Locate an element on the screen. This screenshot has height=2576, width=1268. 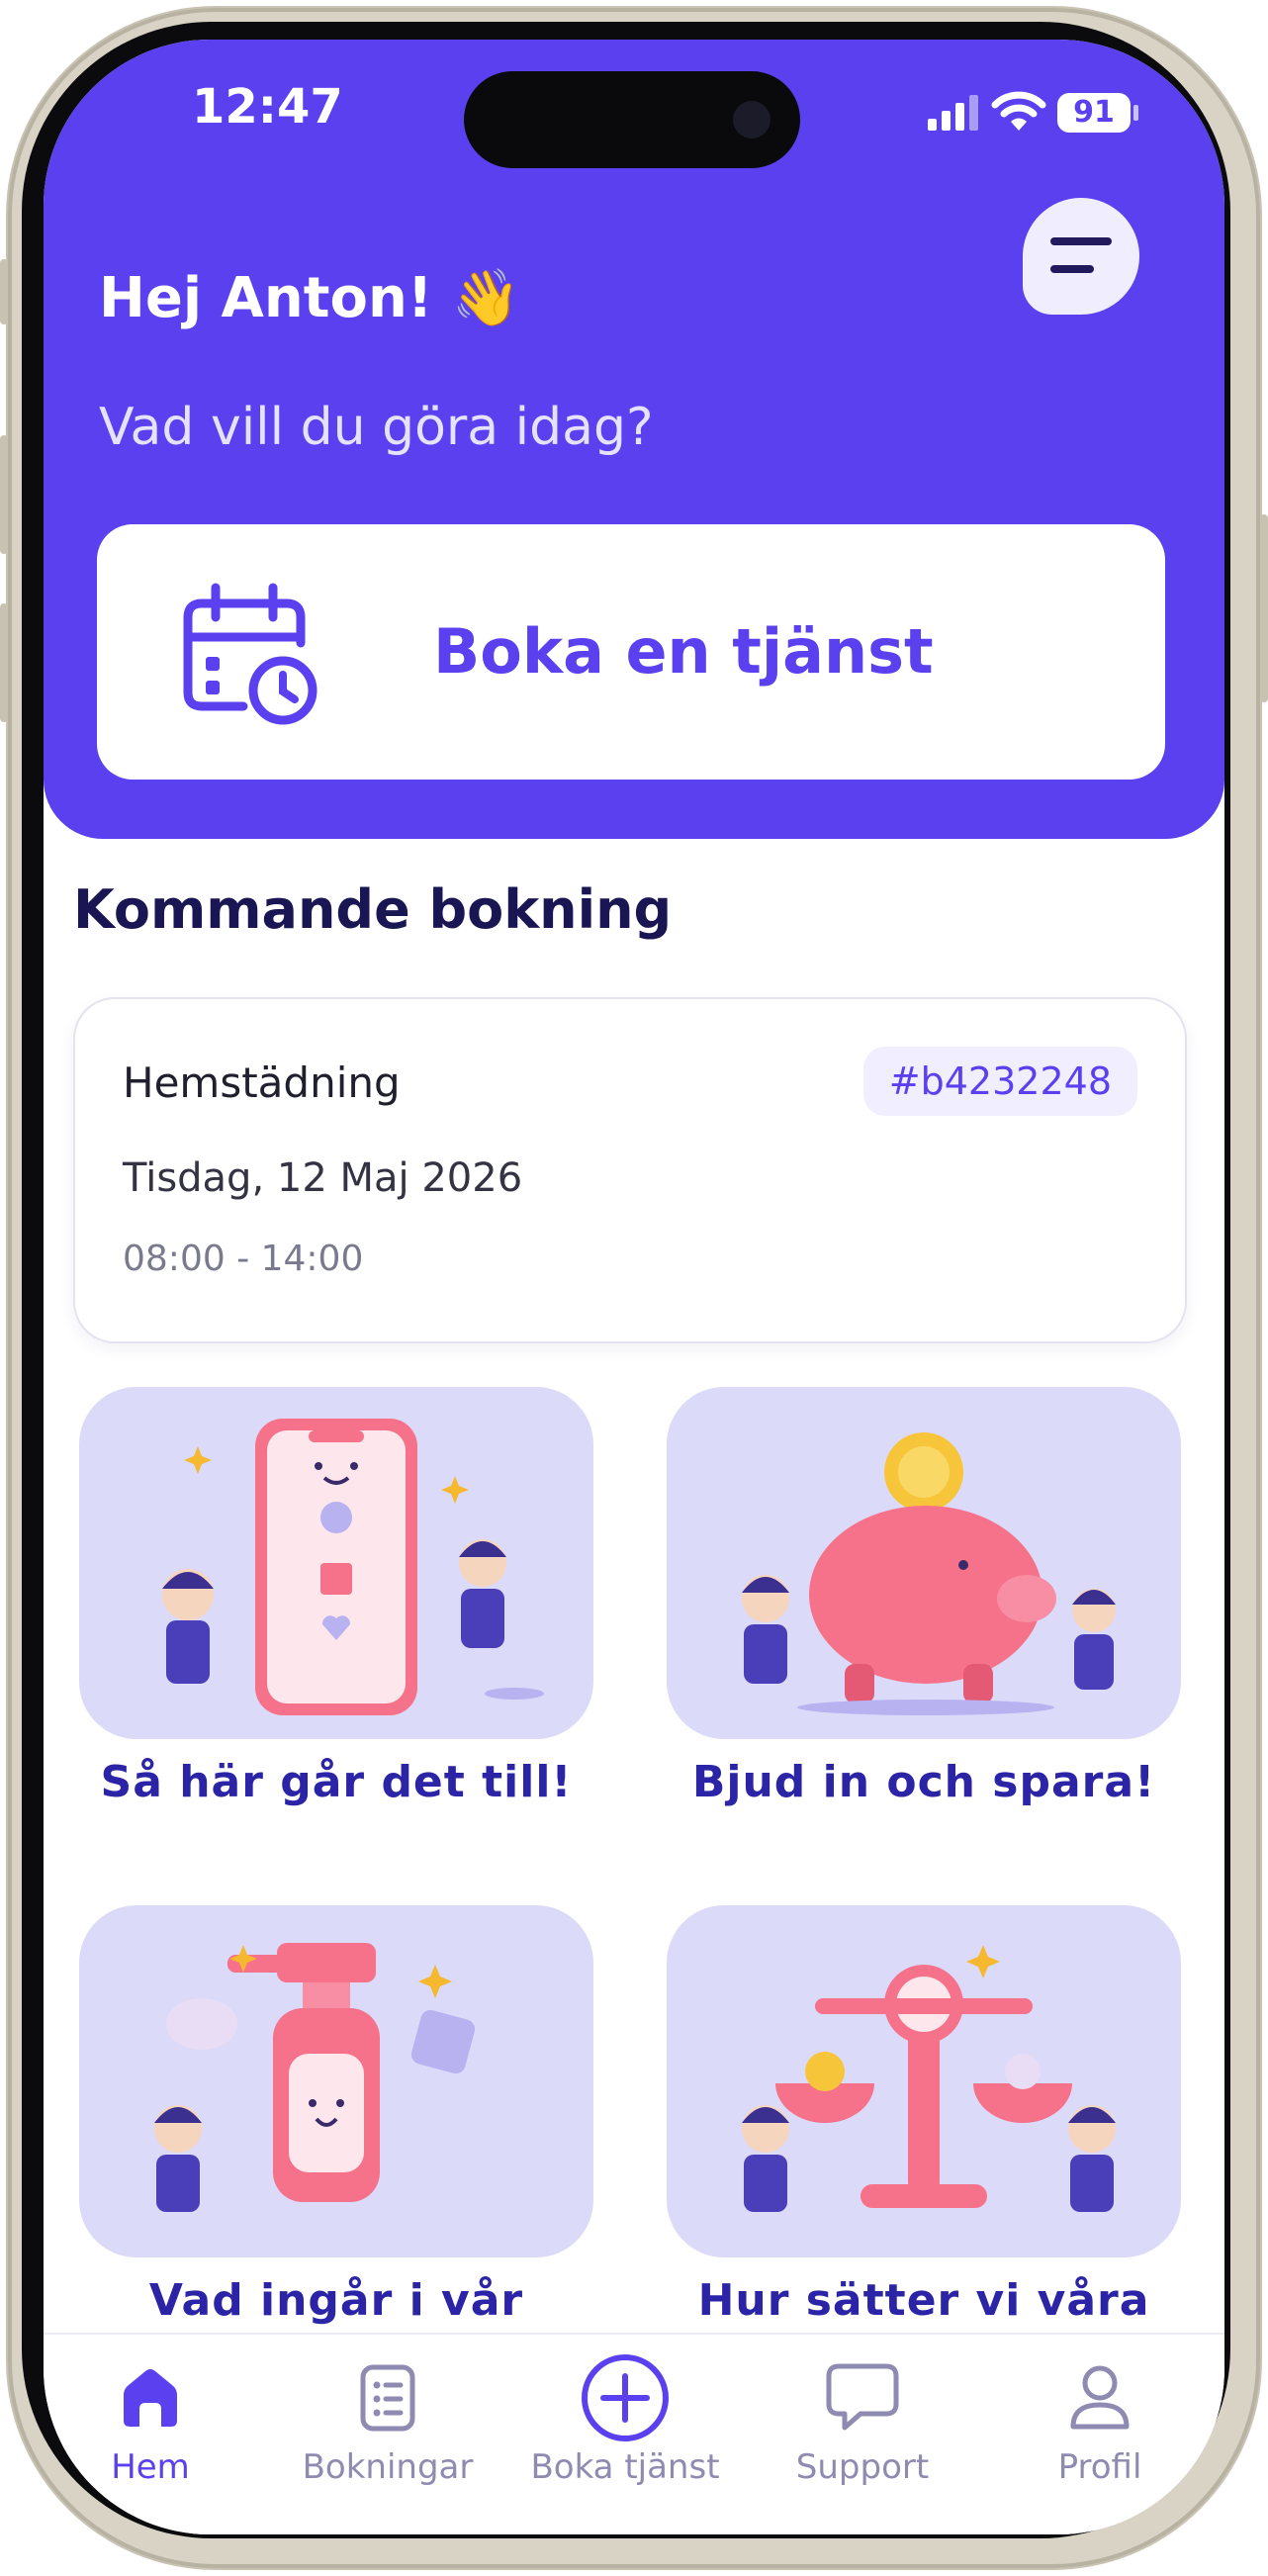
cellular-signal-icon is located at coordinates (953, 113).